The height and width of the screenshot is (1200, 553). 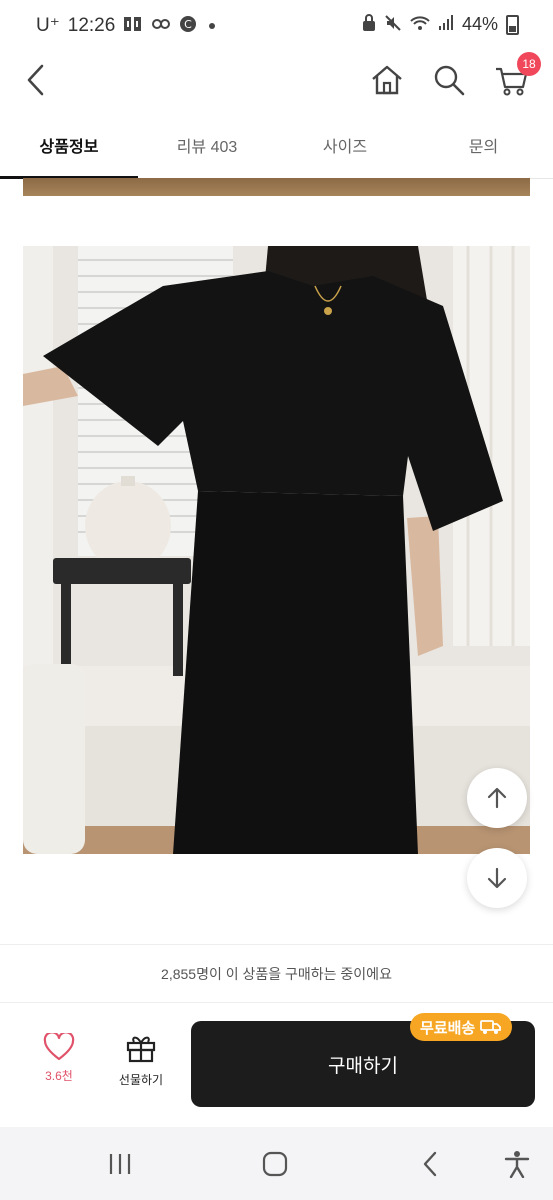 I want to click on back-nav-icon, so click(x=430, y=1164).